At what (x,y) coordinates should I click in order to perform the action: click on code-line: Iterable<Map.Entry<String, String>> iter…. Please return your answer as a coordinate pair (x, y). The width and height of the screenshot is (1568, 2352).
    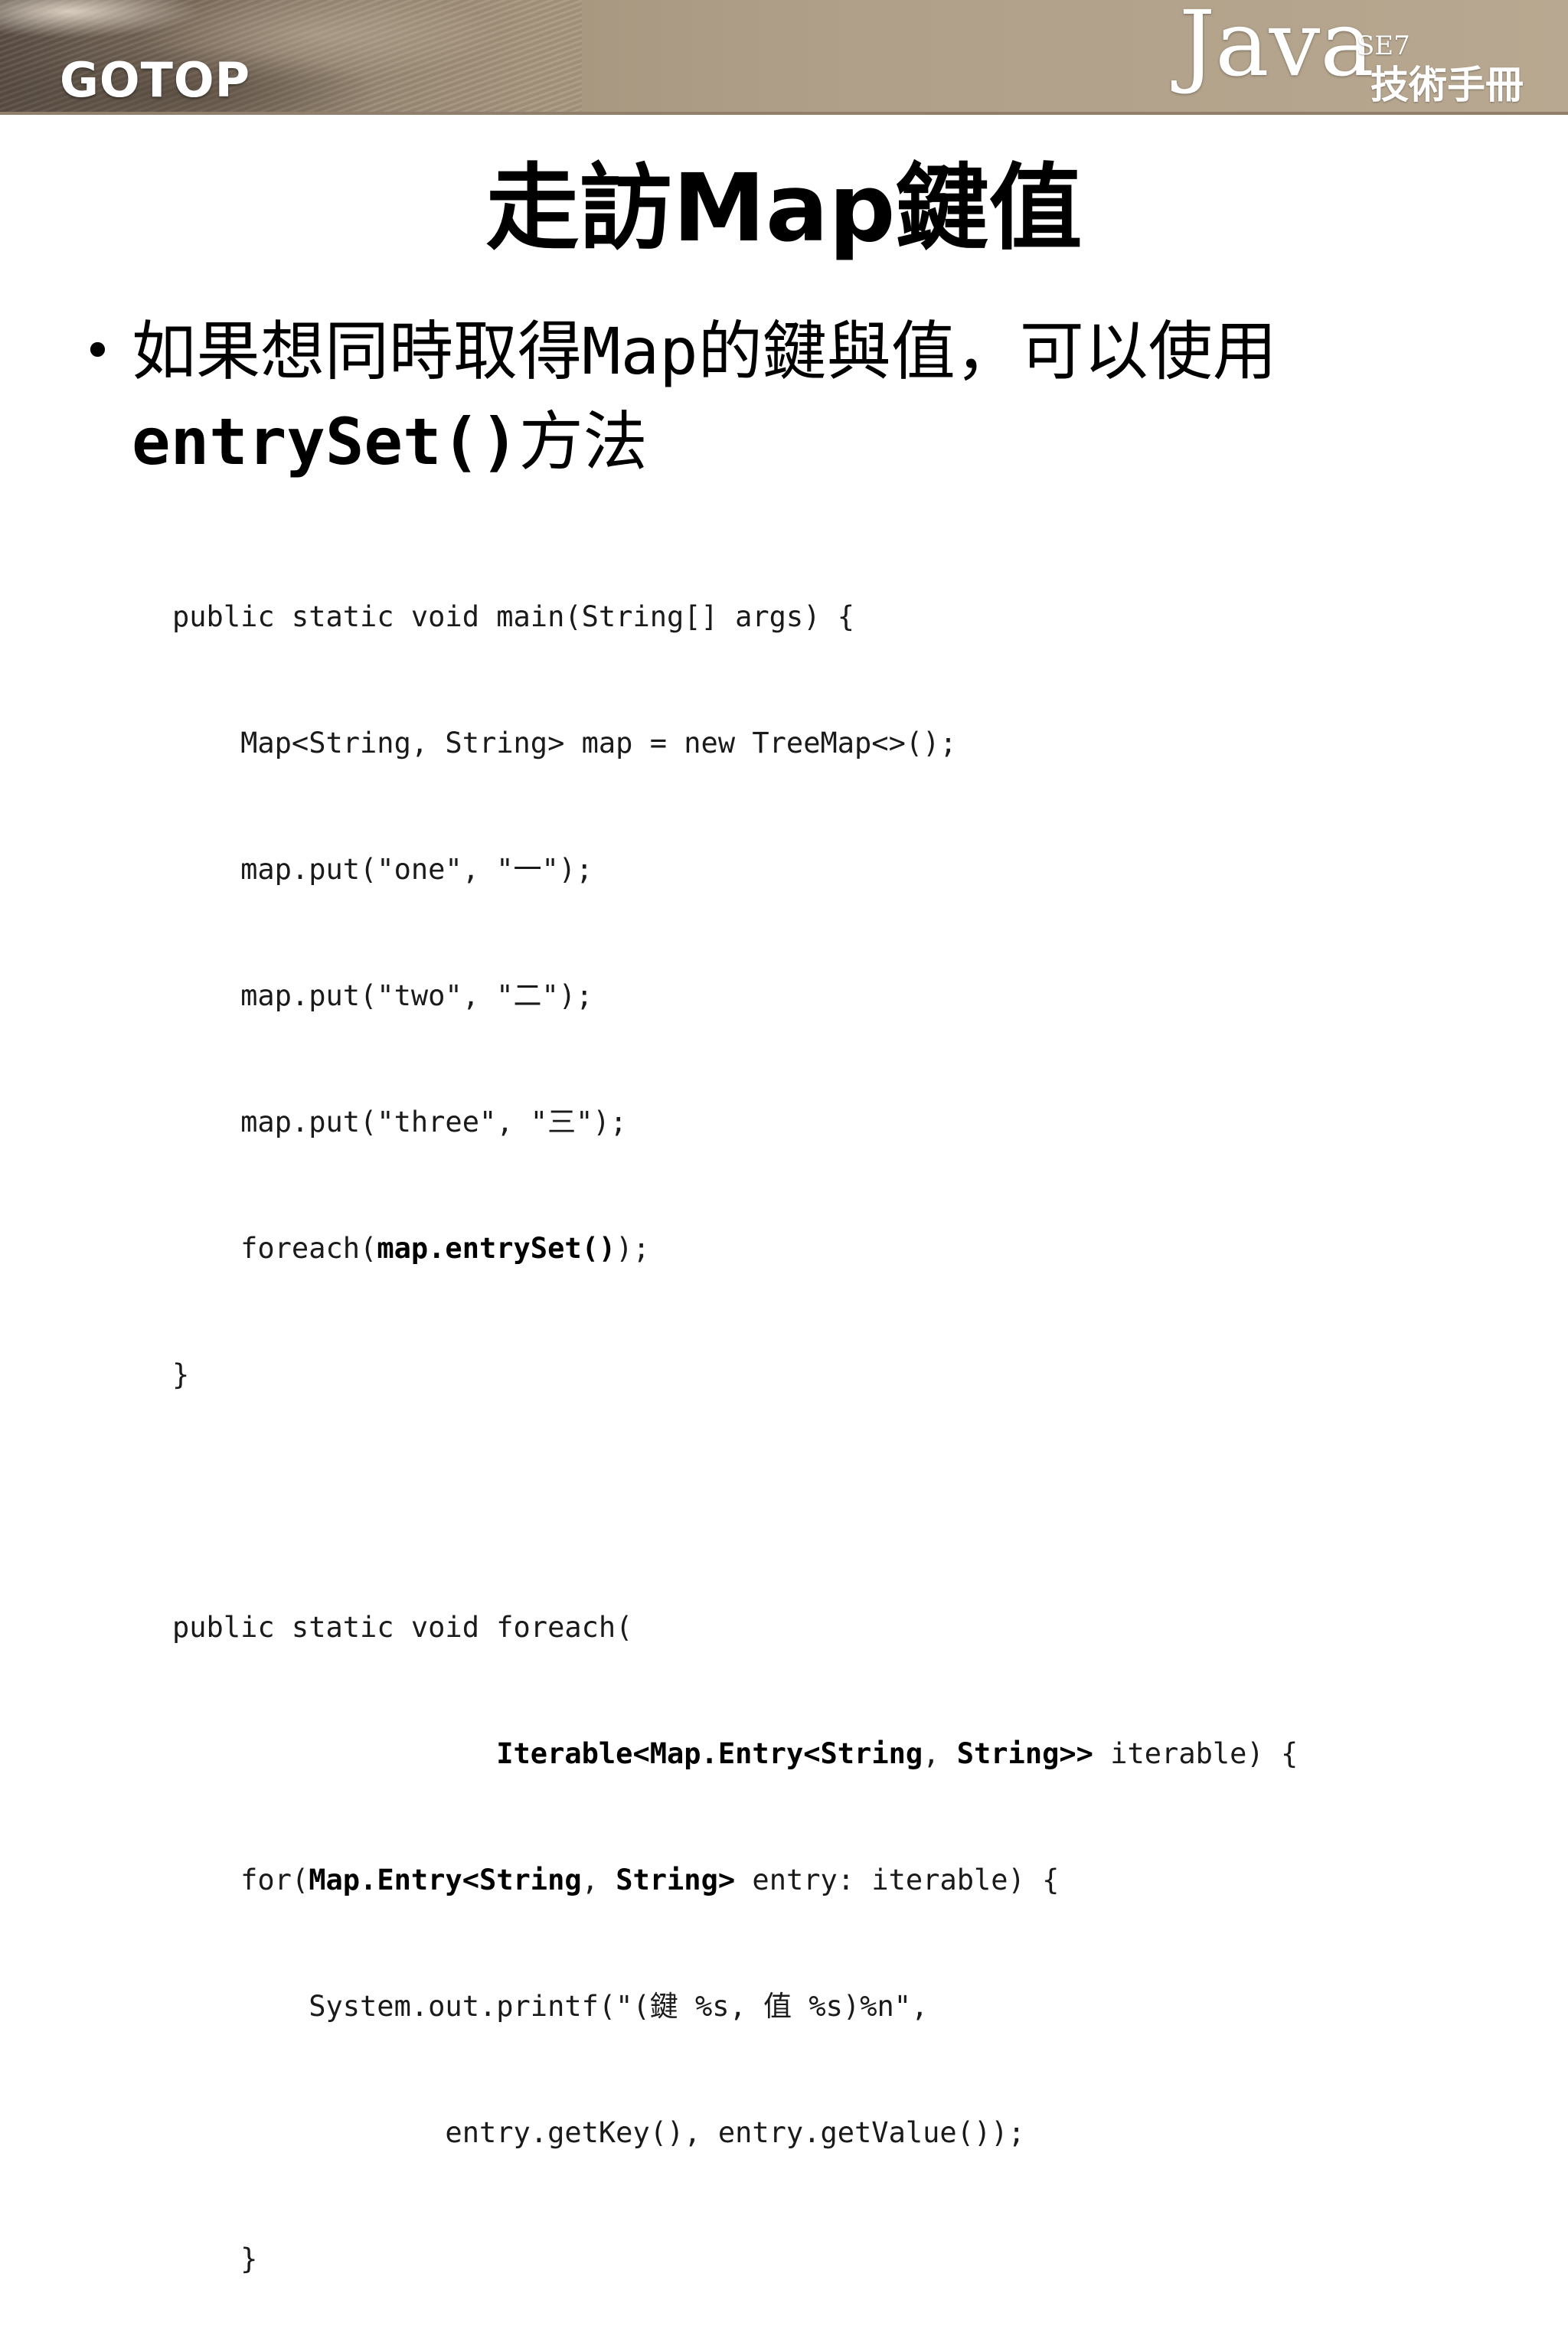
    Looking at the image, I should click on (853, 1754).